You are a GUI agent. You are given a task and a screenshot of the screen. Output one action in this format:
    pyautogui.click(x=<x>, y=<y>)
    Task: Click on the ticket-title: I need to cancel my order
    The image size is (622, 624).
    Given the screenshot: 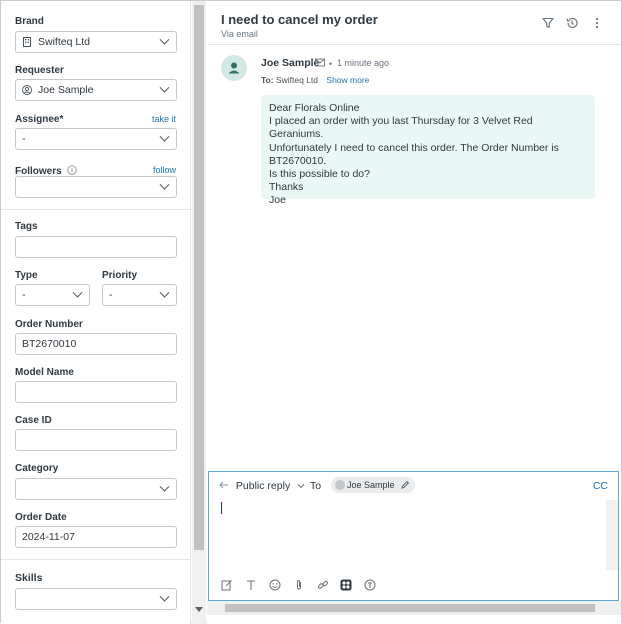 What is the action you would take?
    pyautogui.click(x=299, y=19)
    